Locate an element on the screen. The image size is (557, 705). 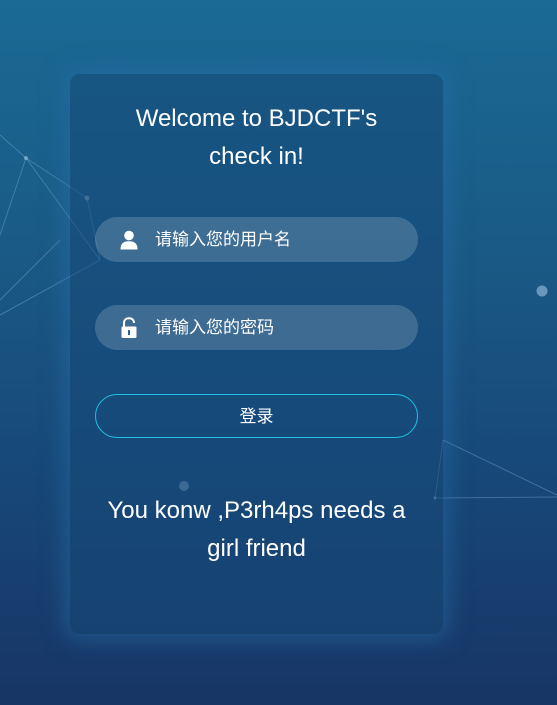
password-field is located at coordinates (256, 327).